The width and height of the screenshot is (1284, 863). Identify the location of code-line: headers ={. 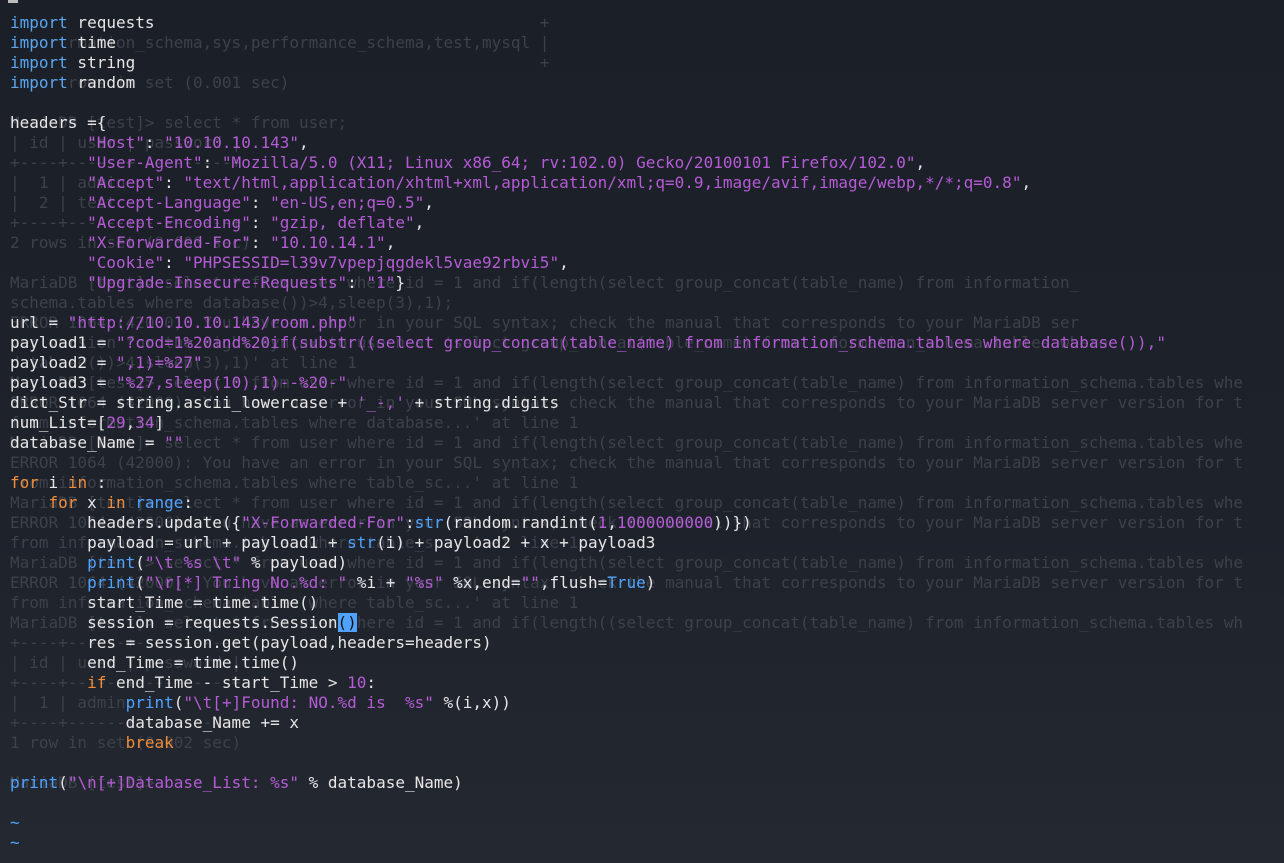
(647, 123).